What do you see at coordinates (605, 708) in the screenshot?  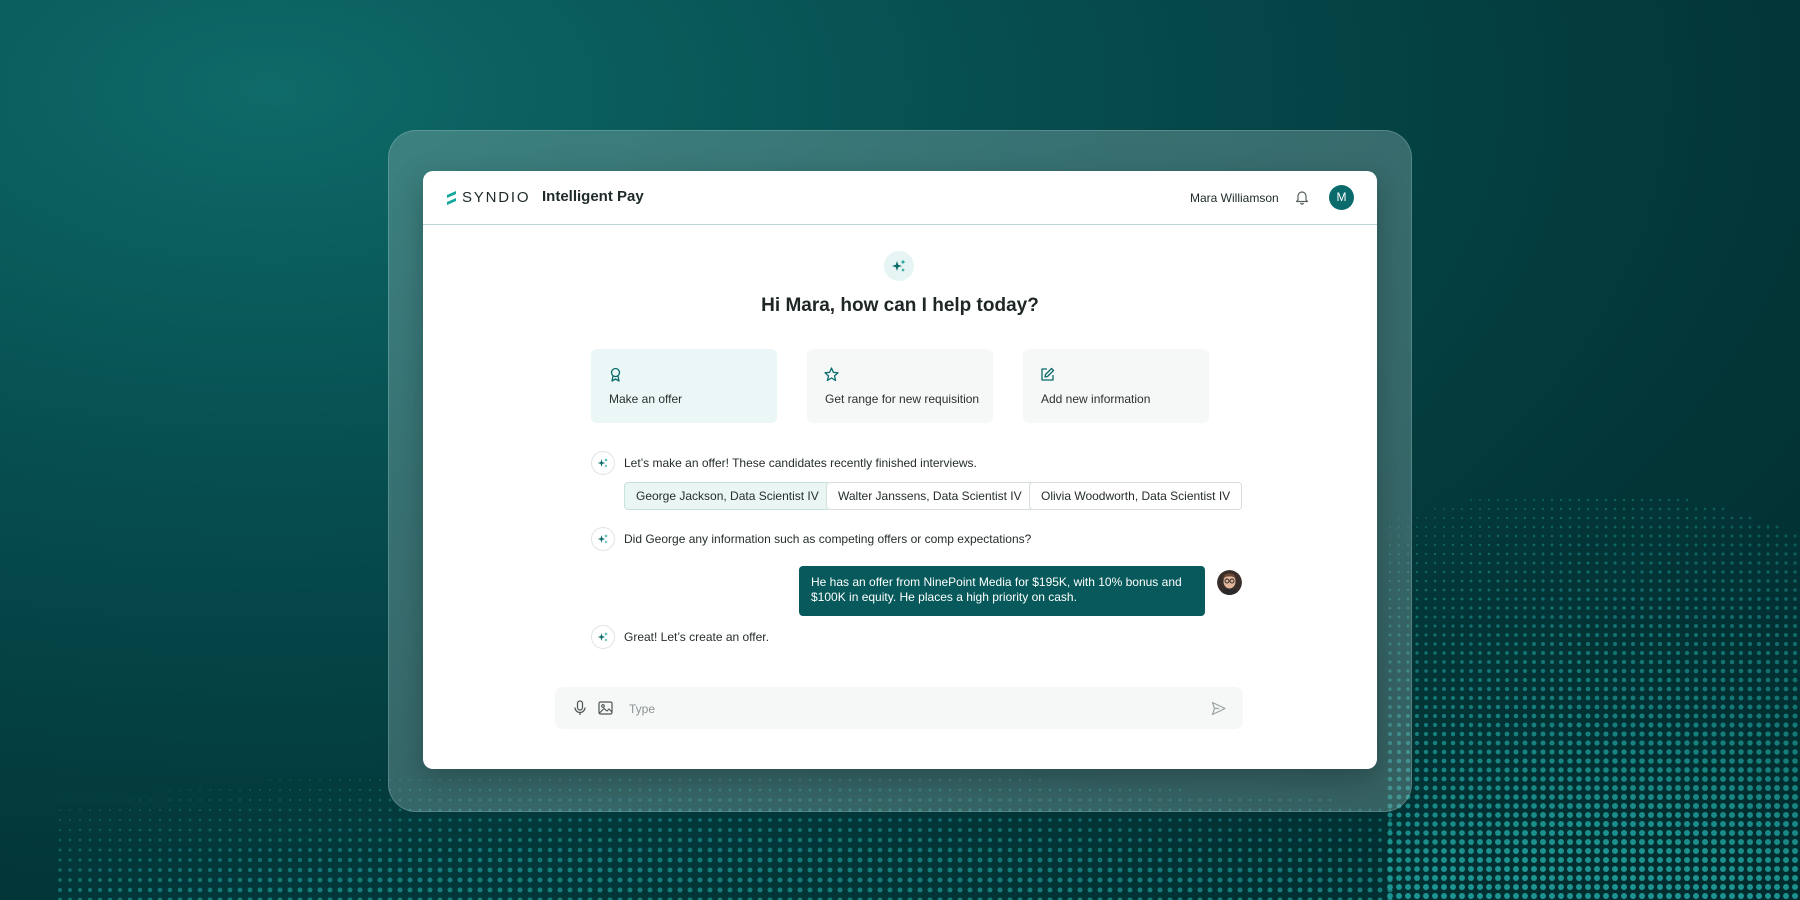 I see `image-icon` at bounding box center [605, 708].